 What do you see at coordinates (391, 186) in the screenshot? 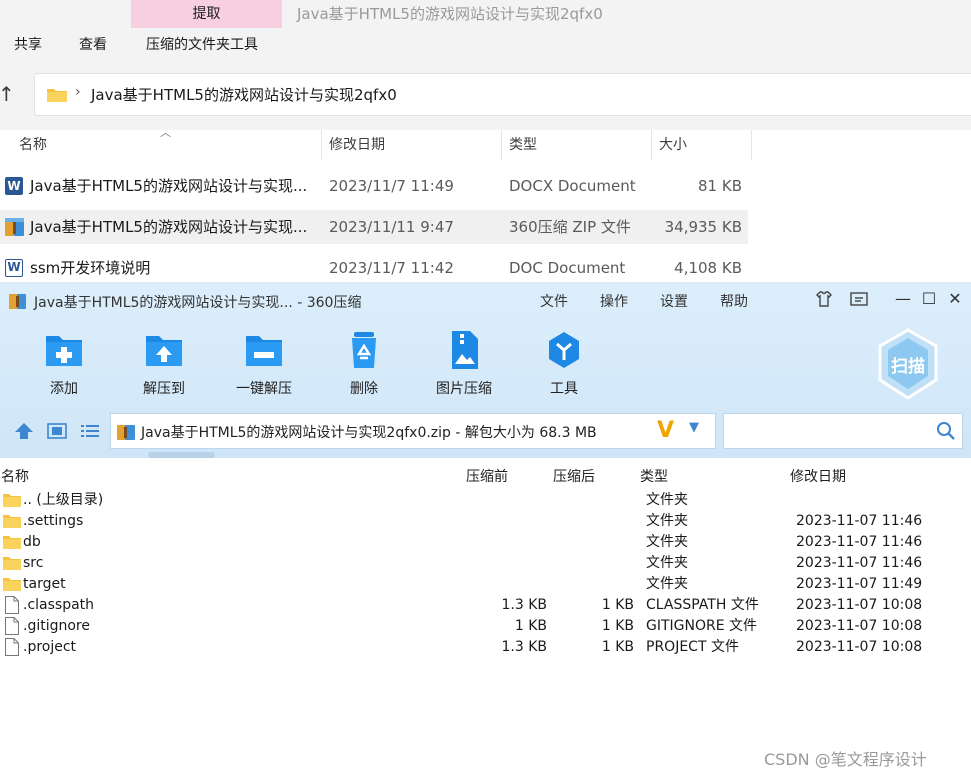
I see `file-date: 2023/11/7 11:49` at bounding box center [391, 186].